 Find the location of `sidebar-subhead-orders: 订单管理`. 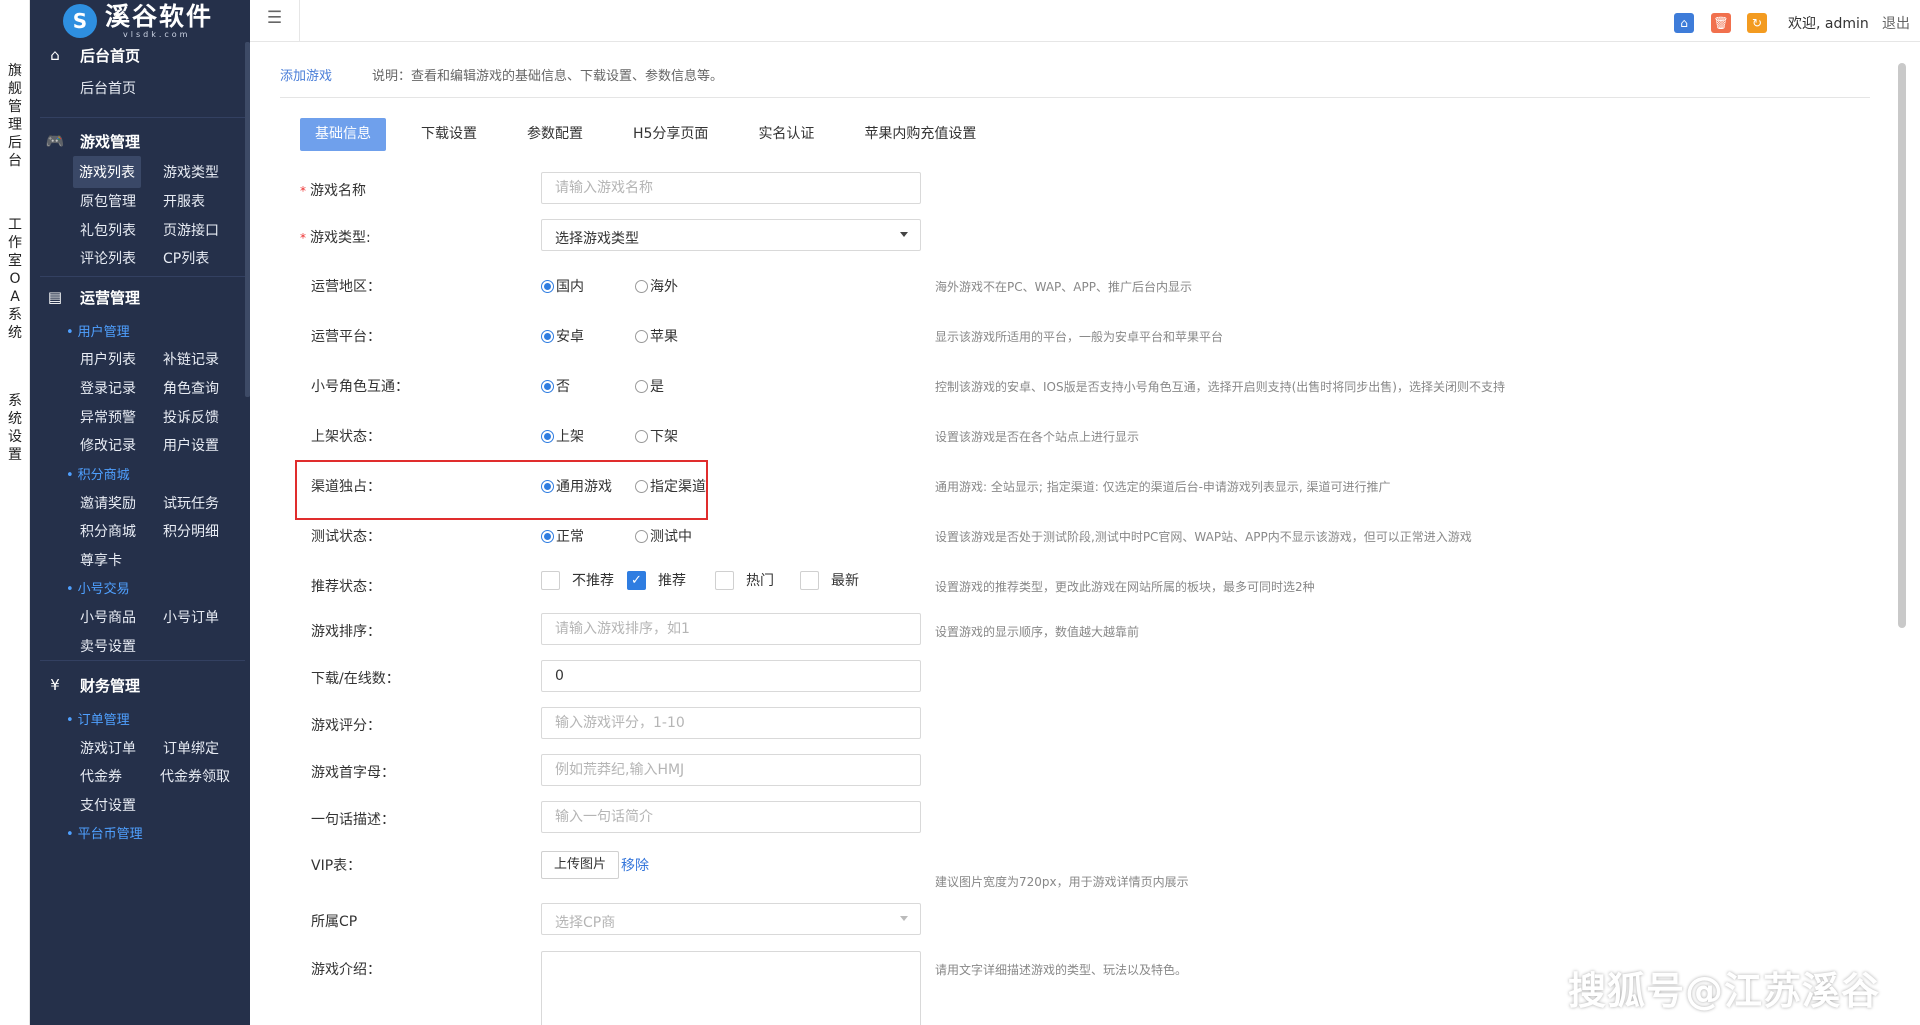

sidebar-subhead-orders: 订单管理 is located at coordinates (98, 718).